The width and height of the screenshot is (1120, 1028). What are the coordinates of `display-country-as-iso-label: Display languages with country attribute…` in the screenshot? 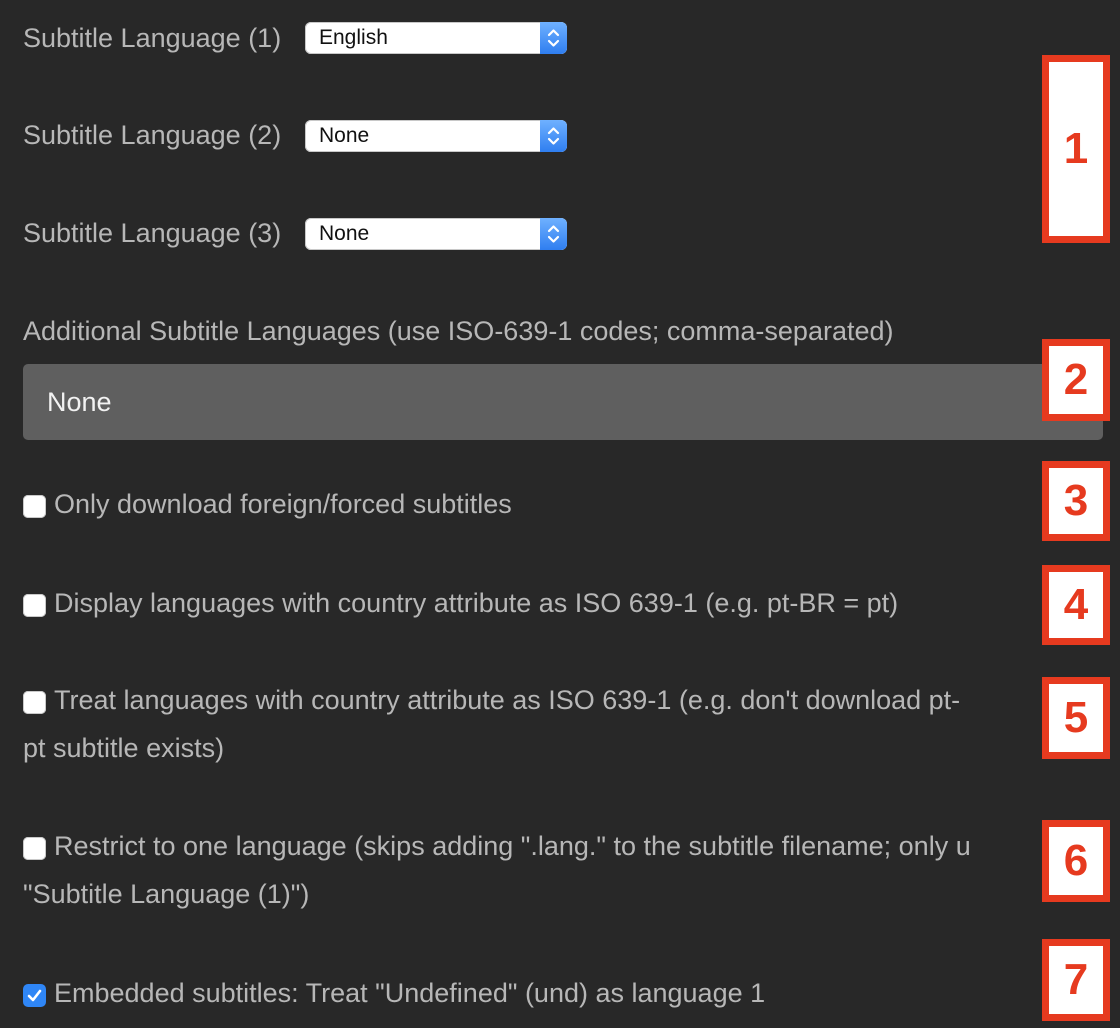 It's located at (476, 603).